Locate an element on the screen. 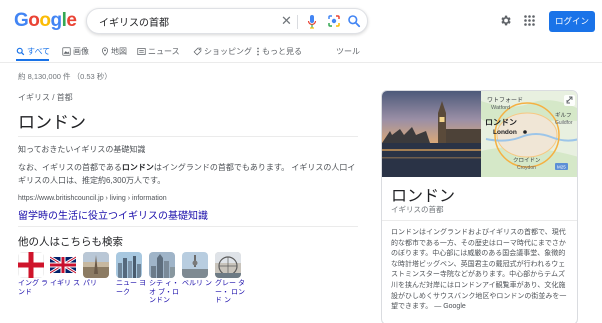  tab-tools: ツール is located at coordinates (348, 51).